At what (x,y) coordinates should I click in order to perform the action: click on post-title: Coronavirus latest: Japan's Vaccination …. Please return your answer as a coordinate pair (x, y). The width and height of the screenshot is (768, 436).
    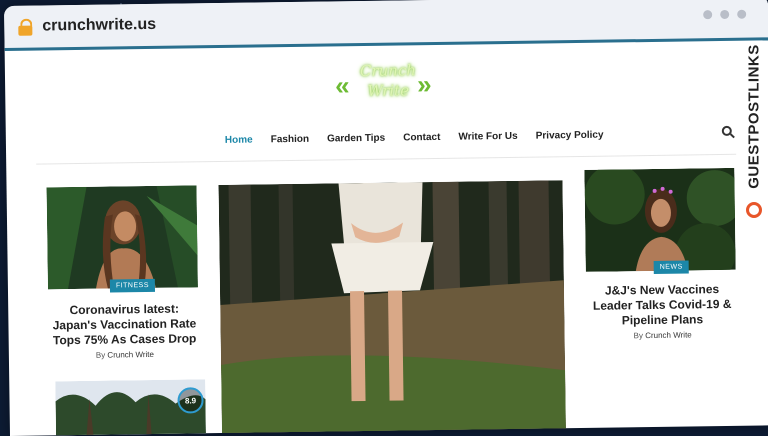
    Looking at the image, I should click on (124, 324).